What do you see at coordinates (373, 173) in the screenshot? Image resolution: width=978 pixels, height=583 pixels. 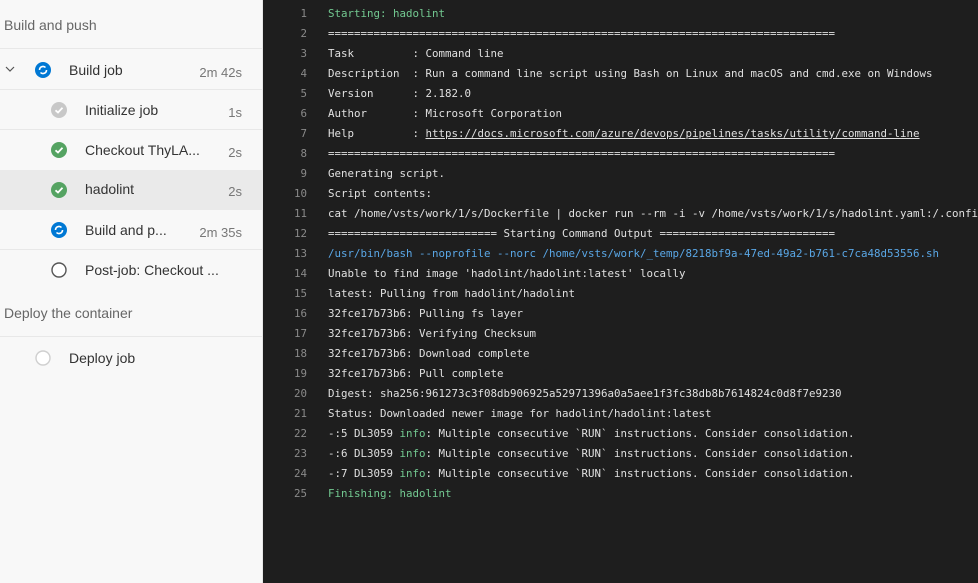 I see `log-line: 9 Generating script.` at bounding box center [373, 173].